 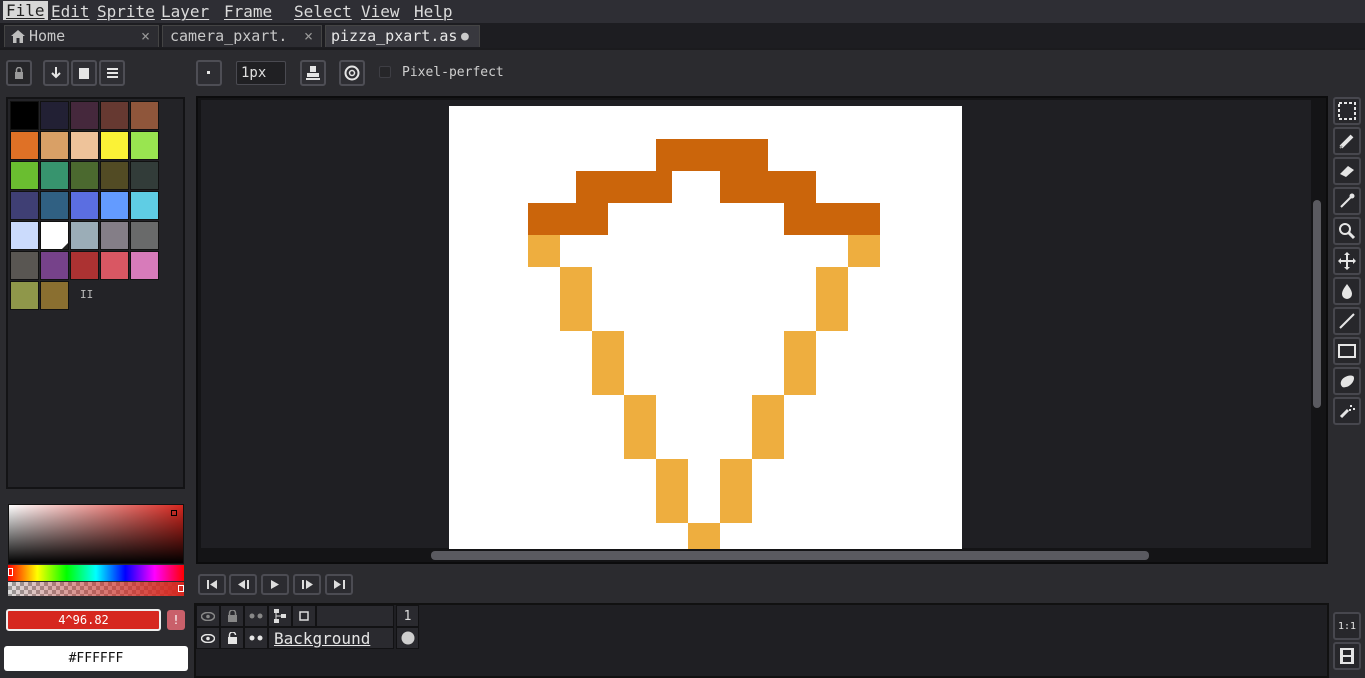 I want to click on layer-row-background: Background, so click(x=331, y=638).